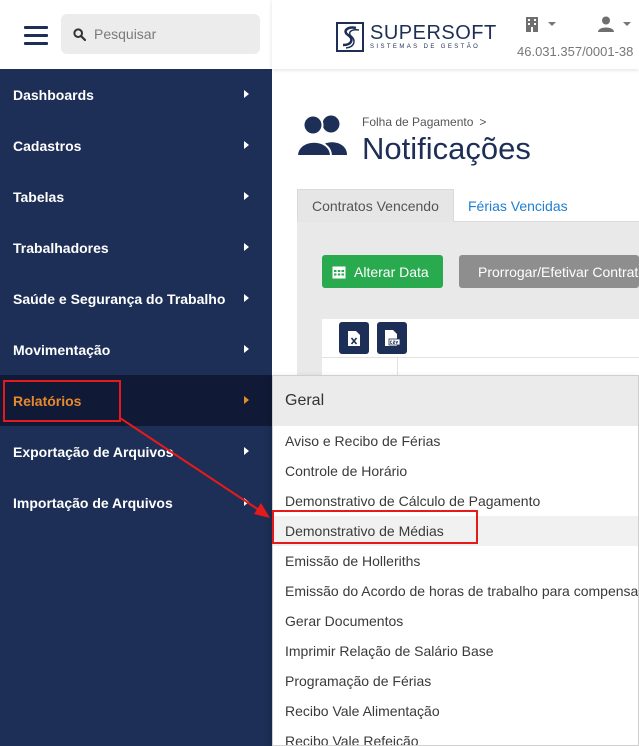 The height and width of the screenshot is (746, 639). I want to click on search-input, so click(169, 34).